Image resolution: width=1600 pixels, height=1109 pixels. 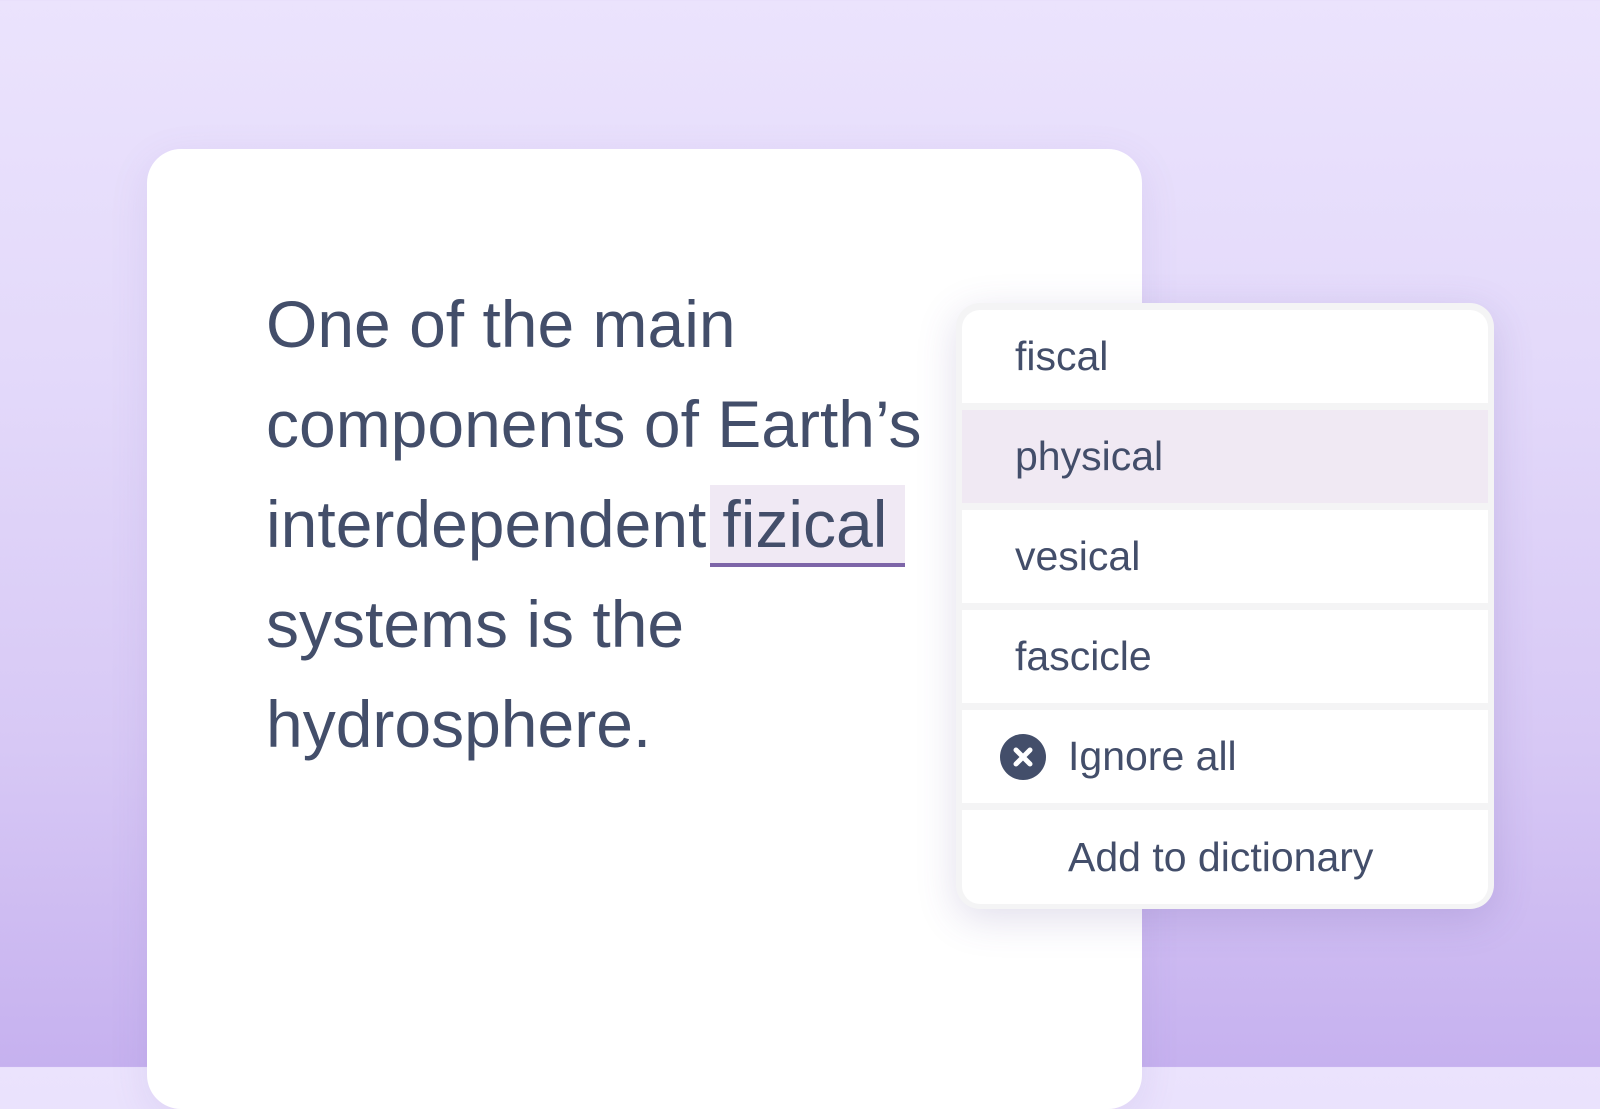 I want to click on document-line-2: components of Earth’s, so click(x=594, y=424).